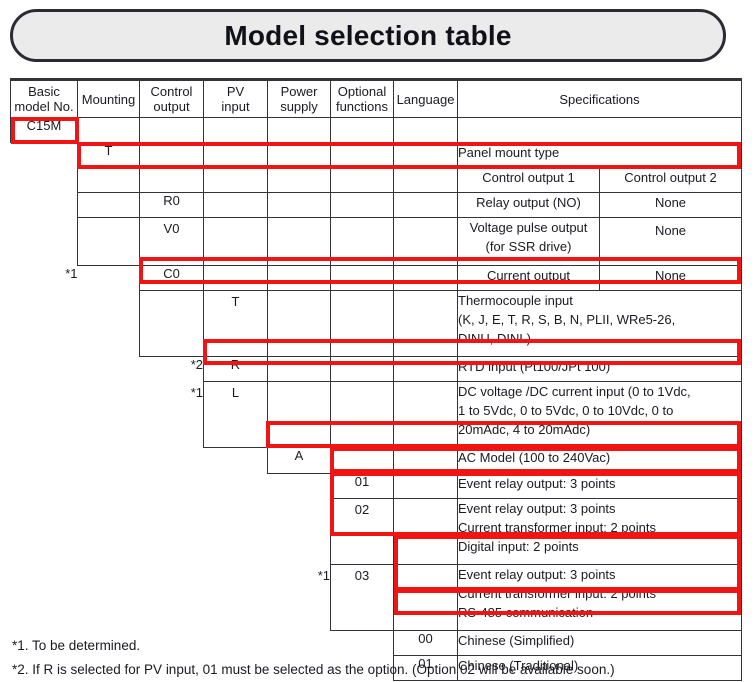  Describe the element at coordinates (376, 180) in the screenshot. I see `table-row-control-output-subheader: Control output 1 Control output 2` at that location.